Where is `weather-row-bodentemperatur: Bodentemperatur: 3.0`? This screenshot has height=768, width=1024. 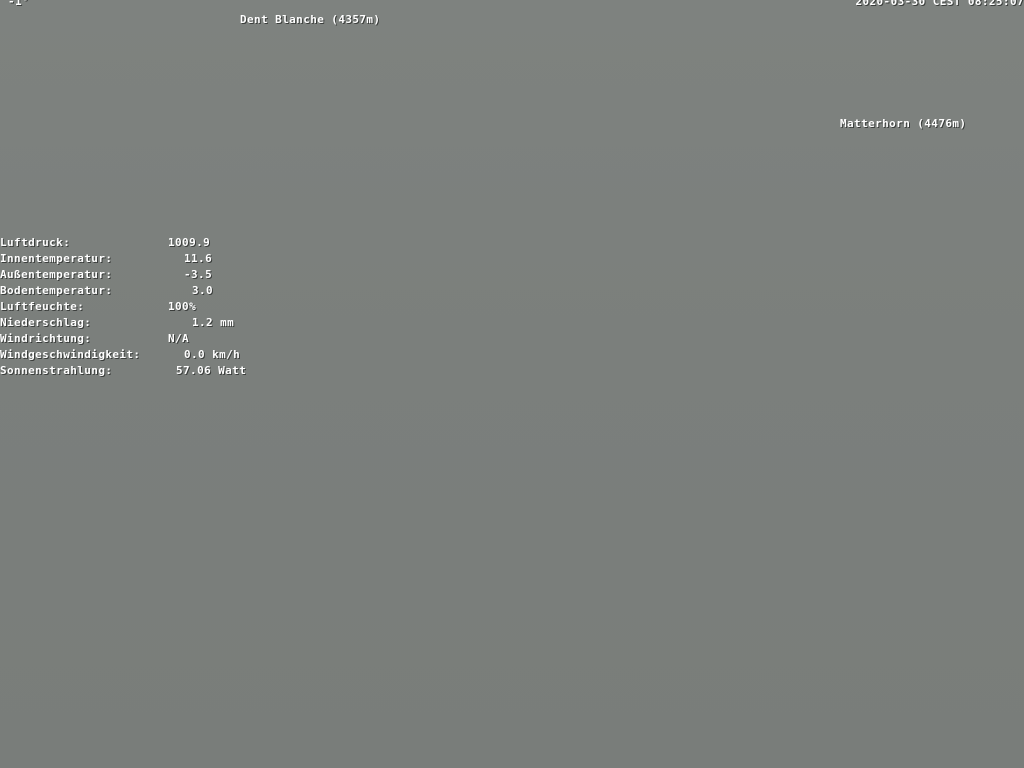 weather-row-bodentemperatur: Bodentemperatur: 3.0 is located at coordinates (135, 293).